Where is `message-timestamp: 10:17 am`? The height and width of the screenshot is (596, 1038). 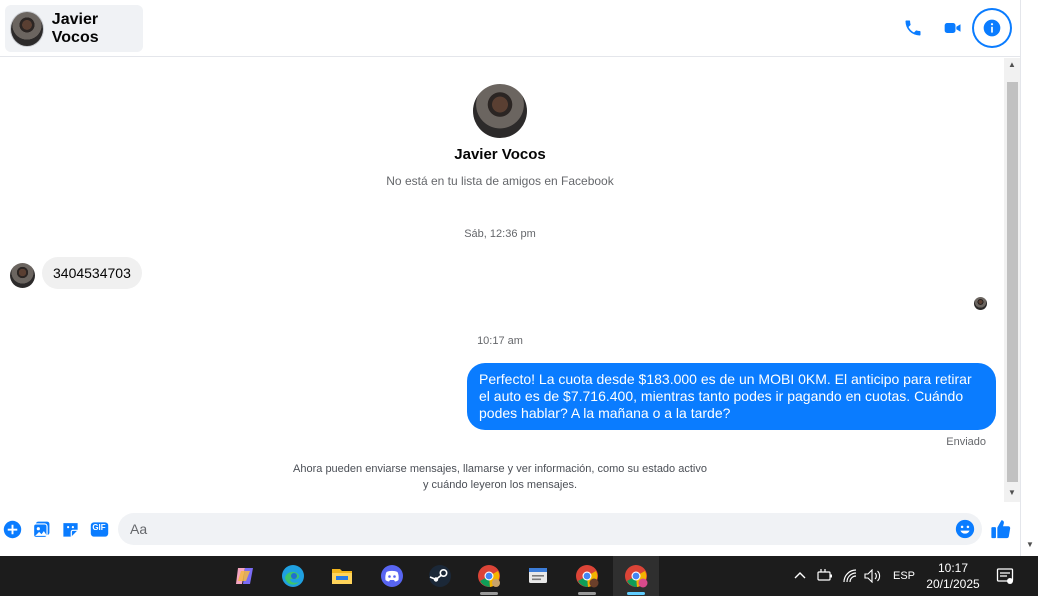 message-timestamp: 10:17 am is located at coordinates (500, 341).